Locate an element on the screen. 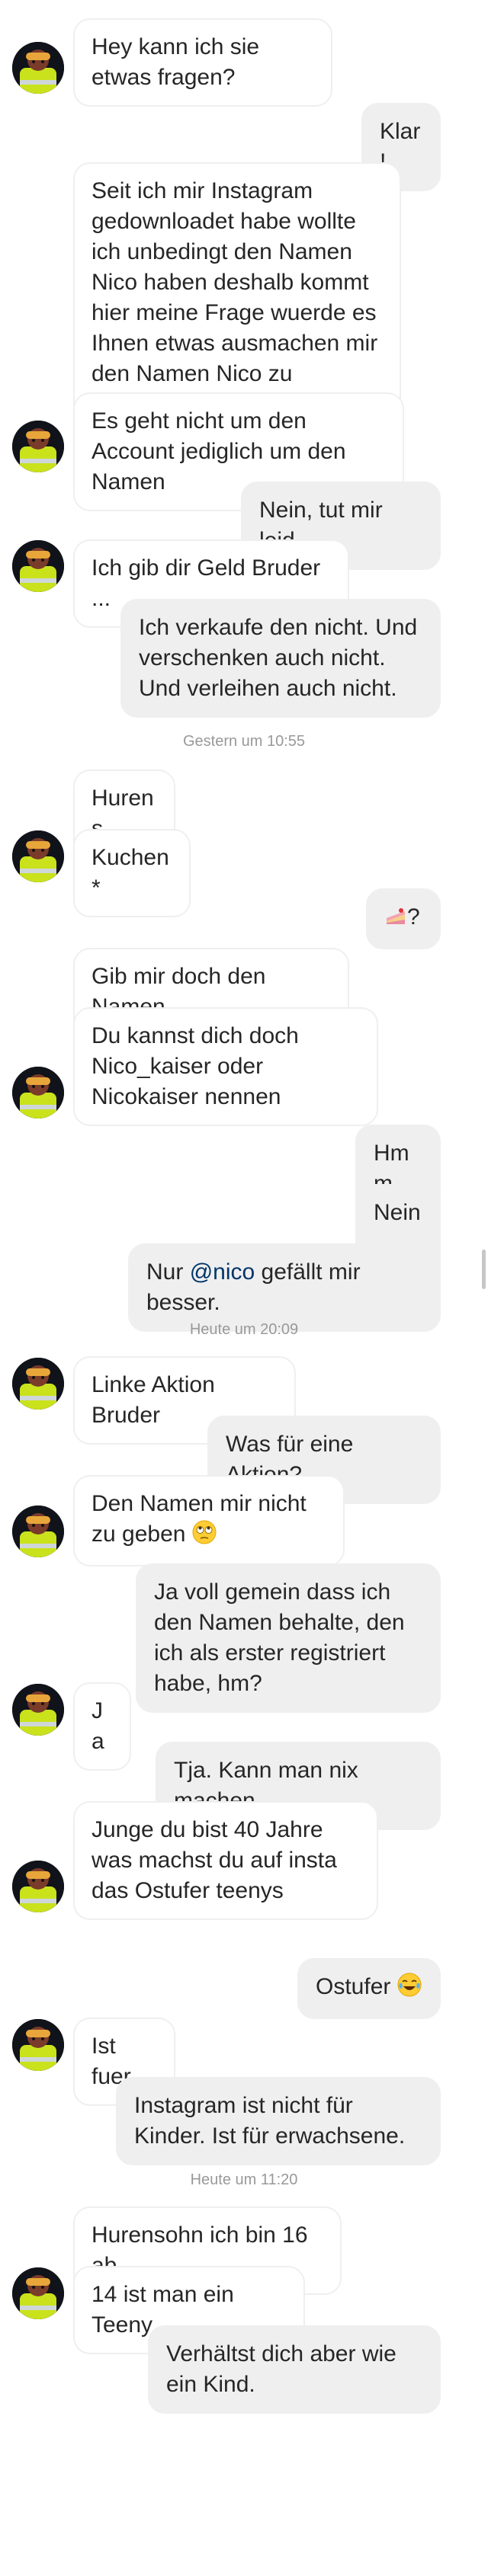  message-bubble: Verhältst dich aber wie ein Kind. is located at coordinates (294, 2369).